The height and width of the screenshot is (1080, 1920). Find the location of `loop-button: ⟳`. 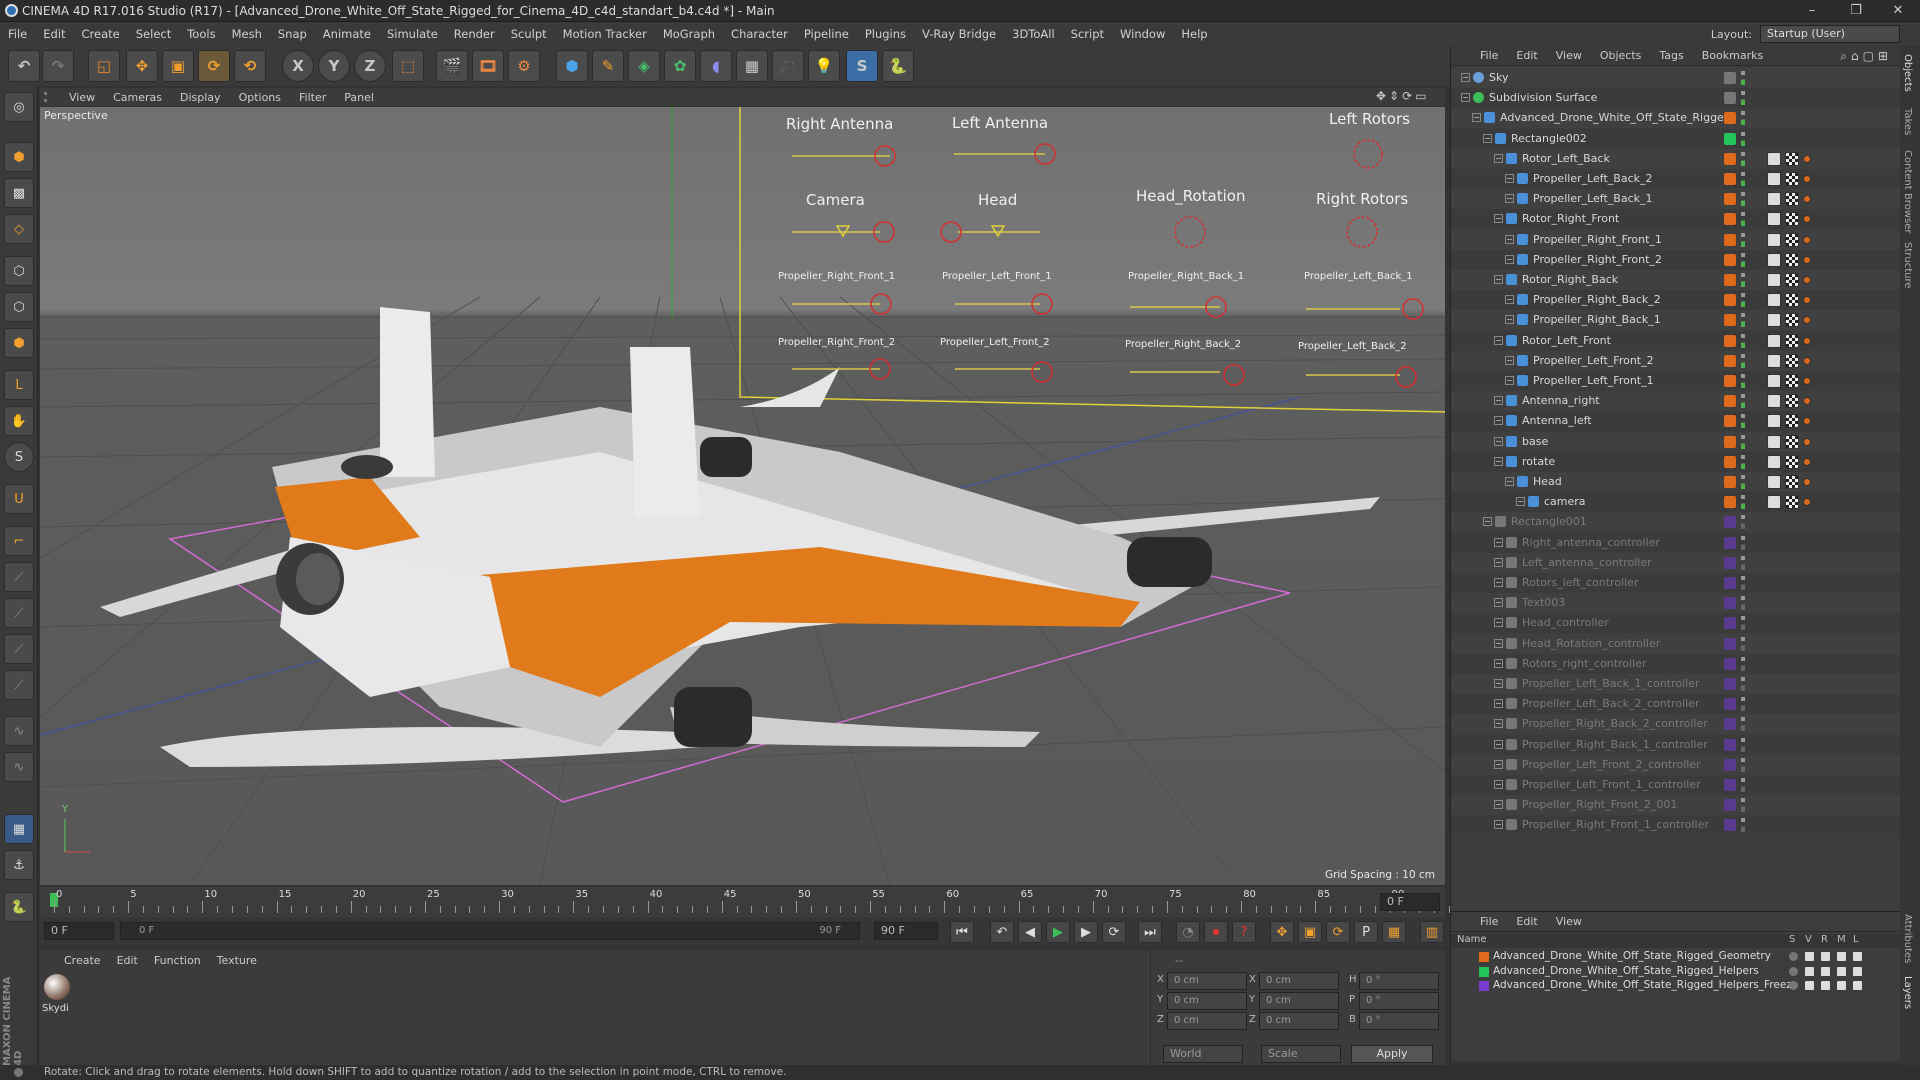

loop-button: ⟳ is located at coordinates (1114, 932).